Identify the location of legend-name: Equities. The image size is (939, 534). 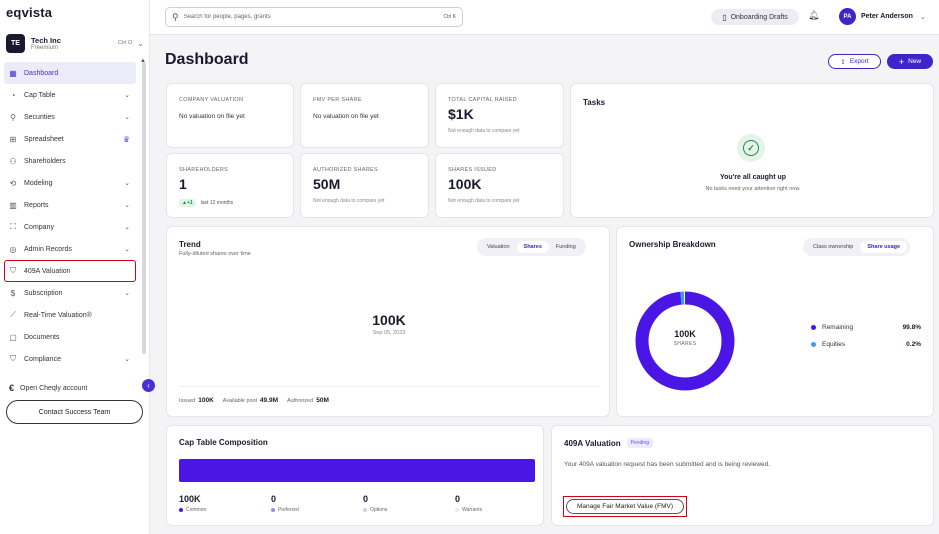
(834, 344).